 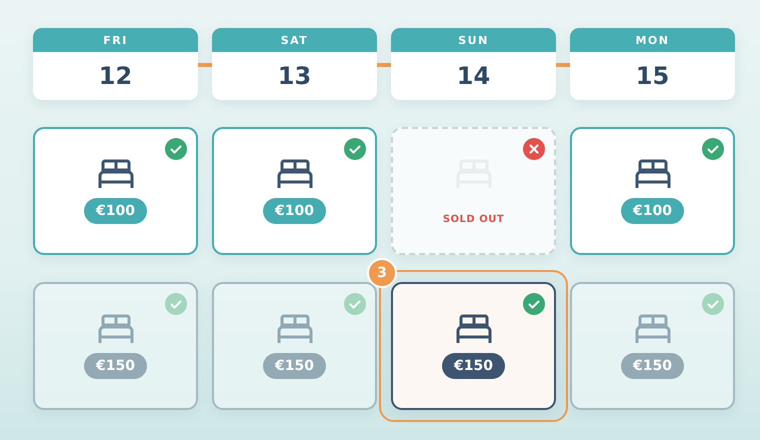 What do you see at coordinates (652, 40) in the screenshot?
I see `day-label: MON` at bounding box center [652, 40].